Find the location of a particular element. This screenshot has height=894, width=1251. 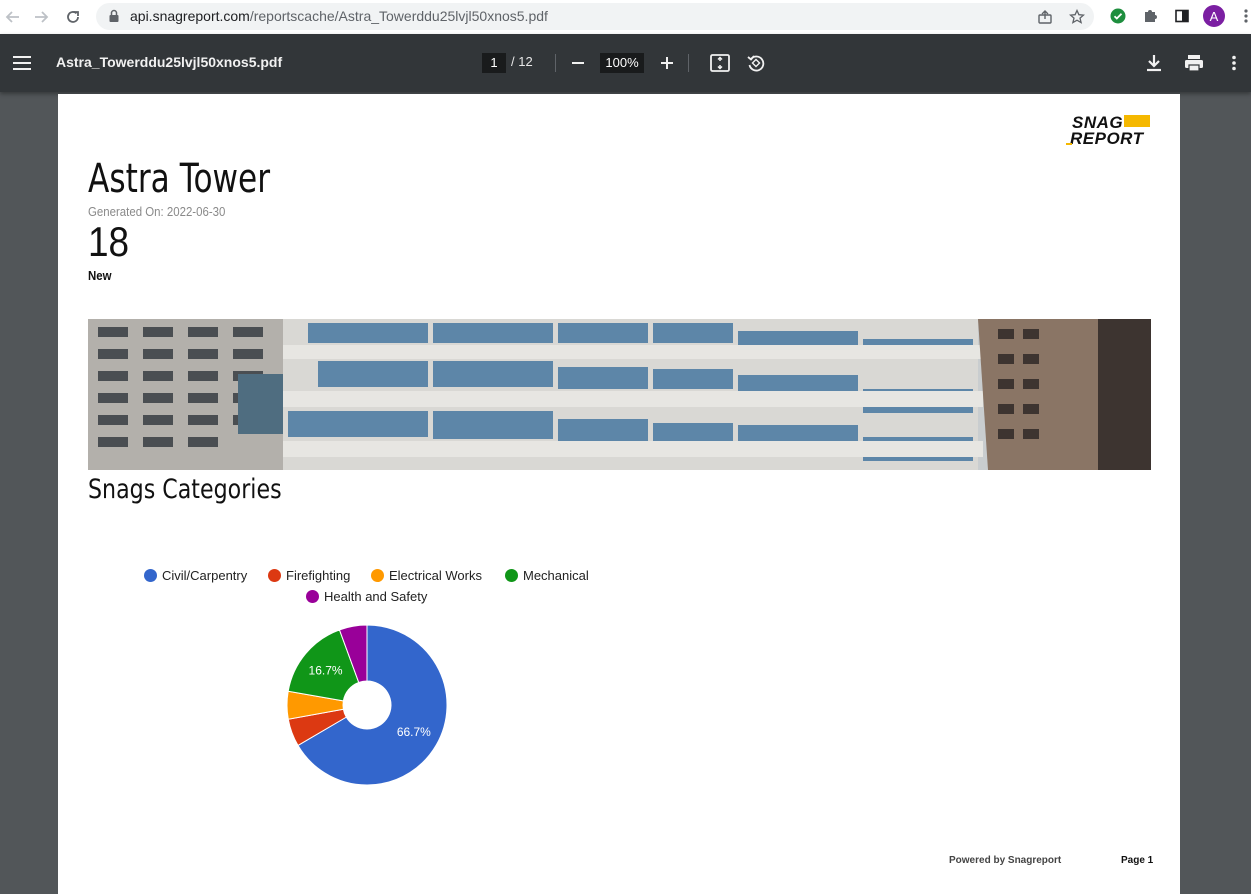

legend-item-electrical-works: Electrical Works is located at coordinates (426, 575).